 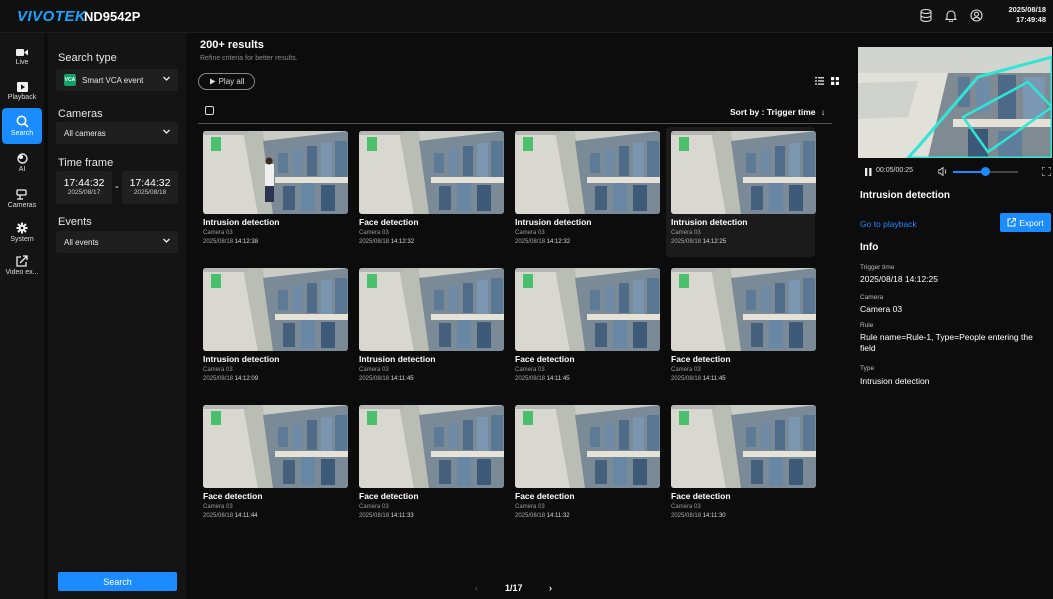 I want to click on nav-label-playback: Playback, so click(x=22, y=97).